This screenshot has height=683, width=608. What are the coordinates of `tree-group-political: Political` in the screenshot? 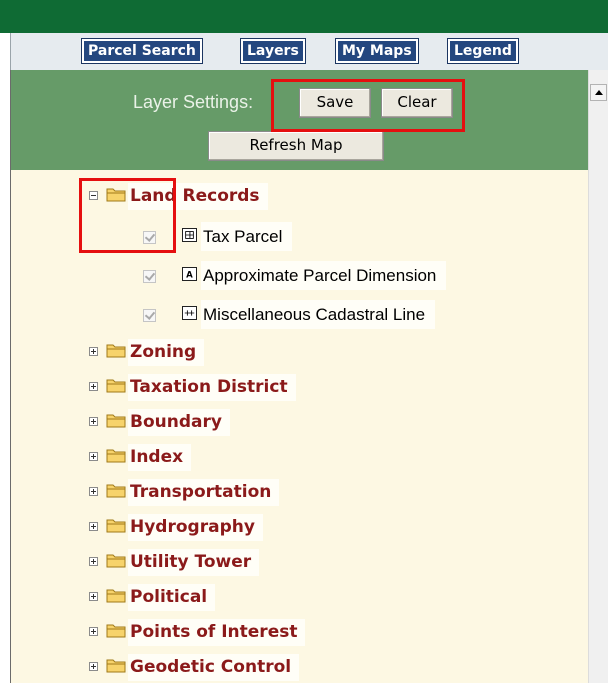 It's located at (219, 597).